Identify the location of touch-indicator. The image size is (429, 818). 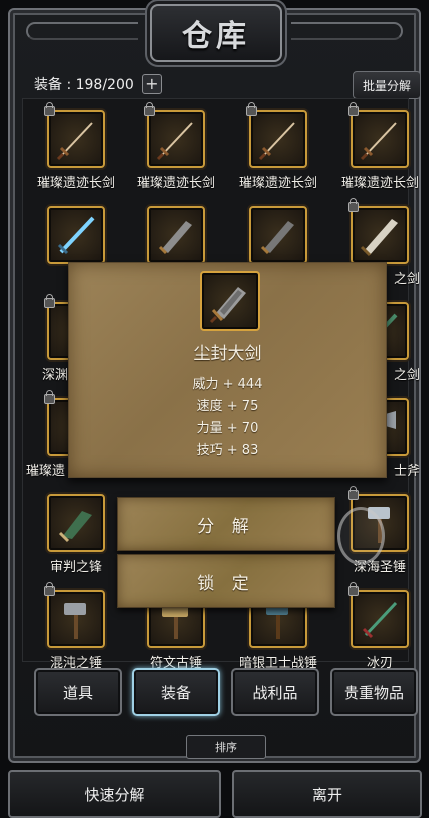
(361, 536).